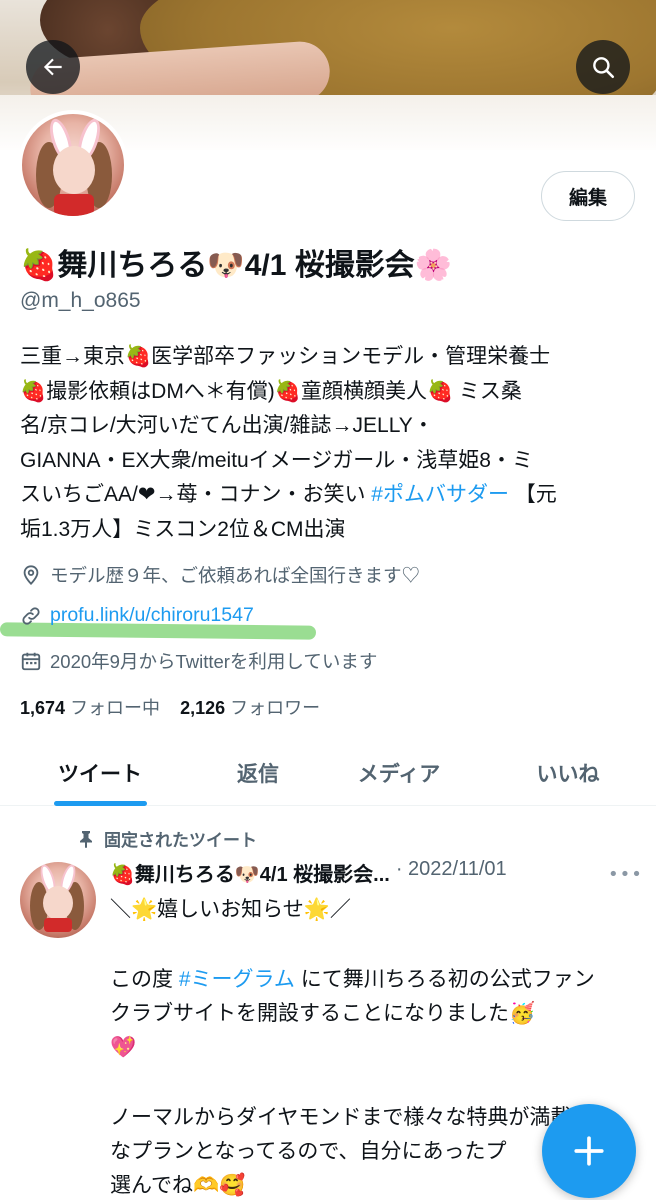 The image size is (656, 1200). Describe the element at coordinates (31, 661) in the screenshot. I see `calendar-icon` at that location.